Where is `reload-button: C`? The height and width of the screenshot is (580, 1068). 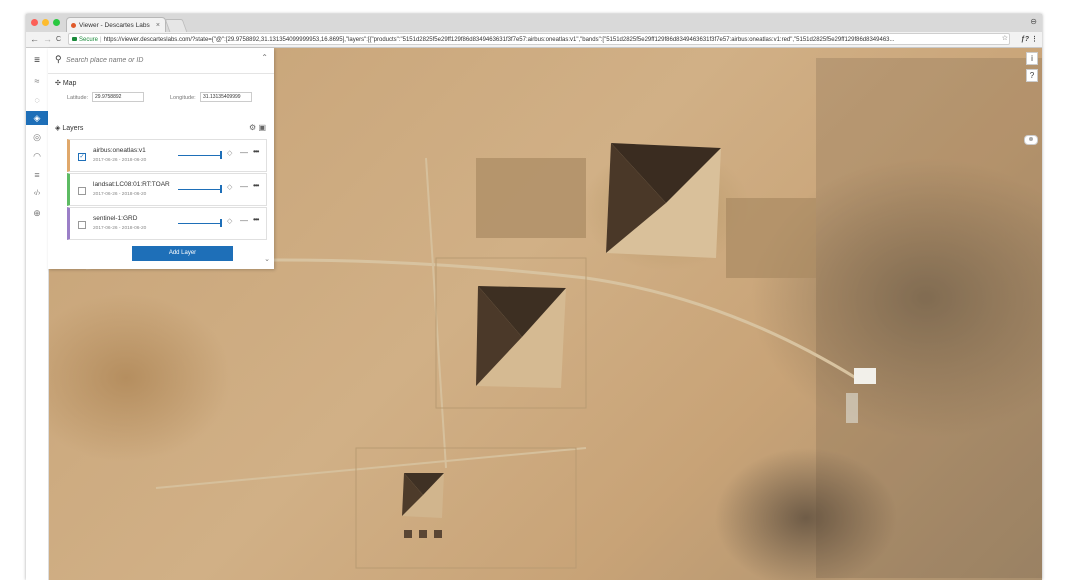 reload-button: C is located at coordinates (58, 39).